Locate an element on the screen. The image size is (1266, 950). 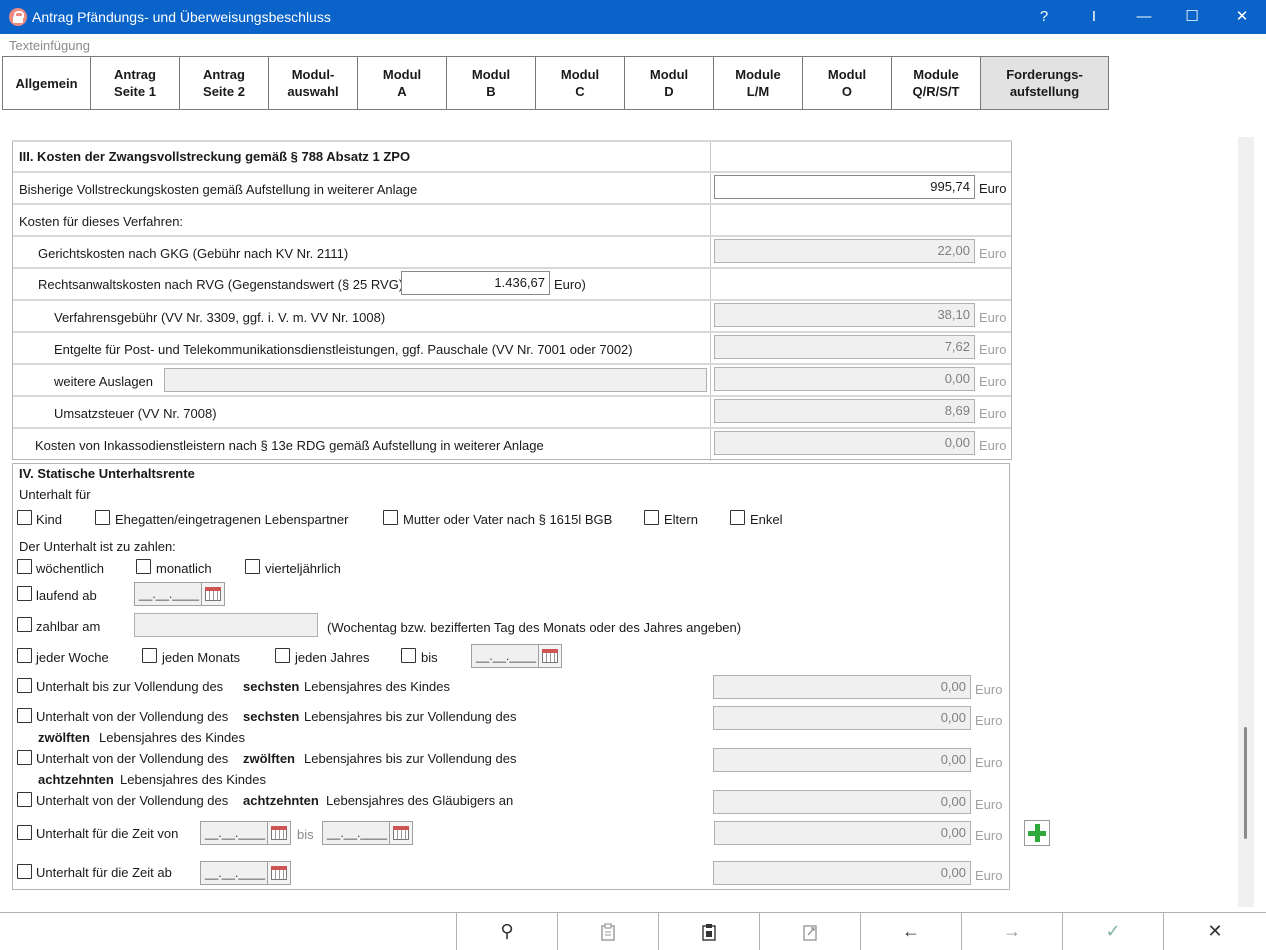
laufend-ab-checkbox is located at coordinates (24, 593).